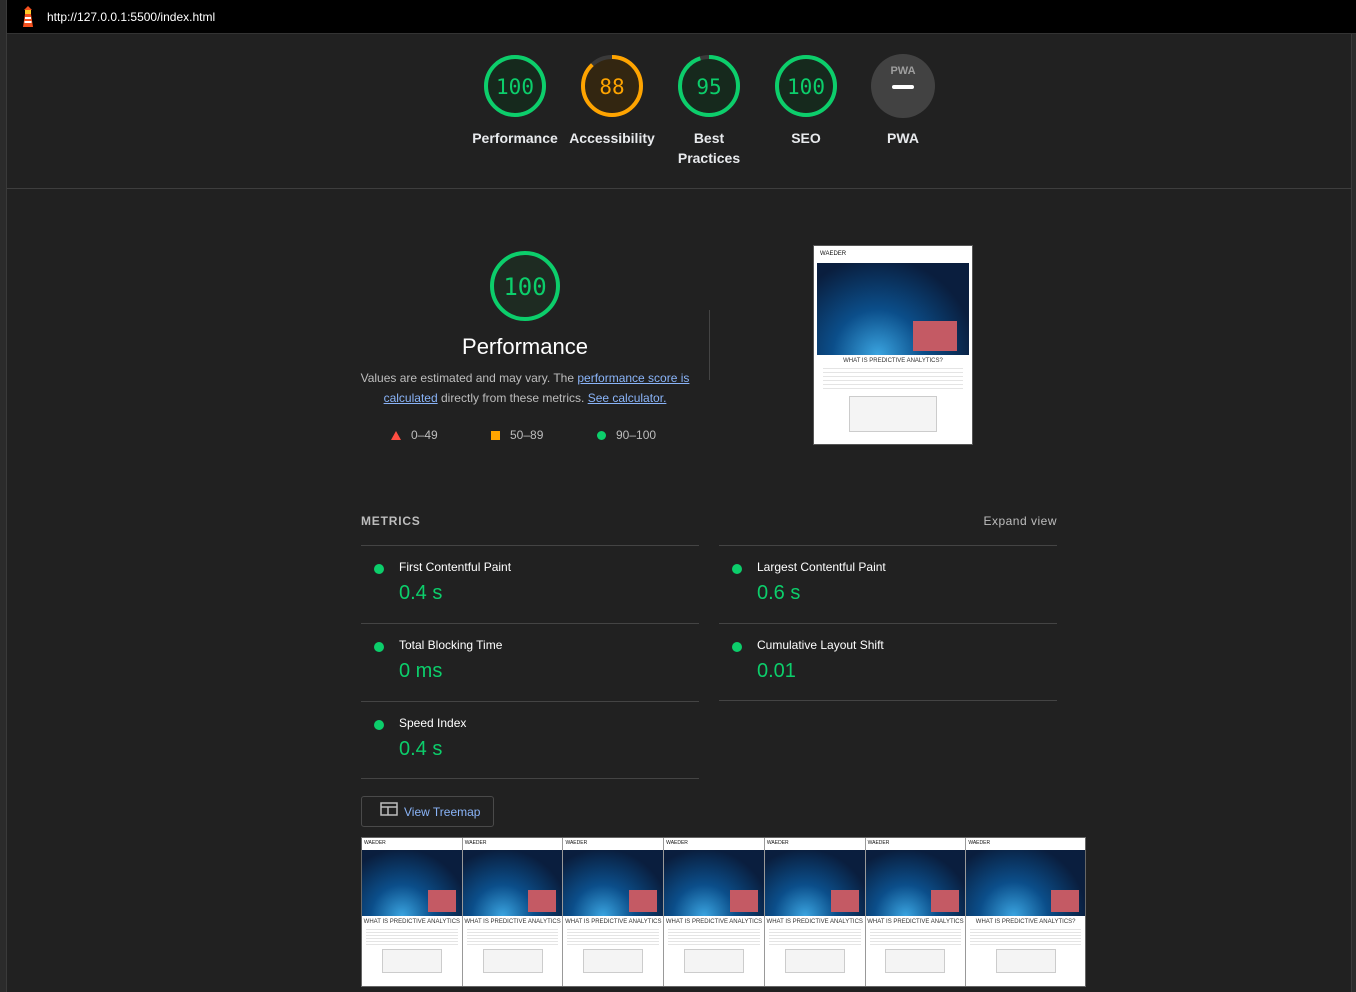  Describe the element at coordinates (627, 398) in the screenshot. I see `see-calculator-link: See calculator.` at that location.